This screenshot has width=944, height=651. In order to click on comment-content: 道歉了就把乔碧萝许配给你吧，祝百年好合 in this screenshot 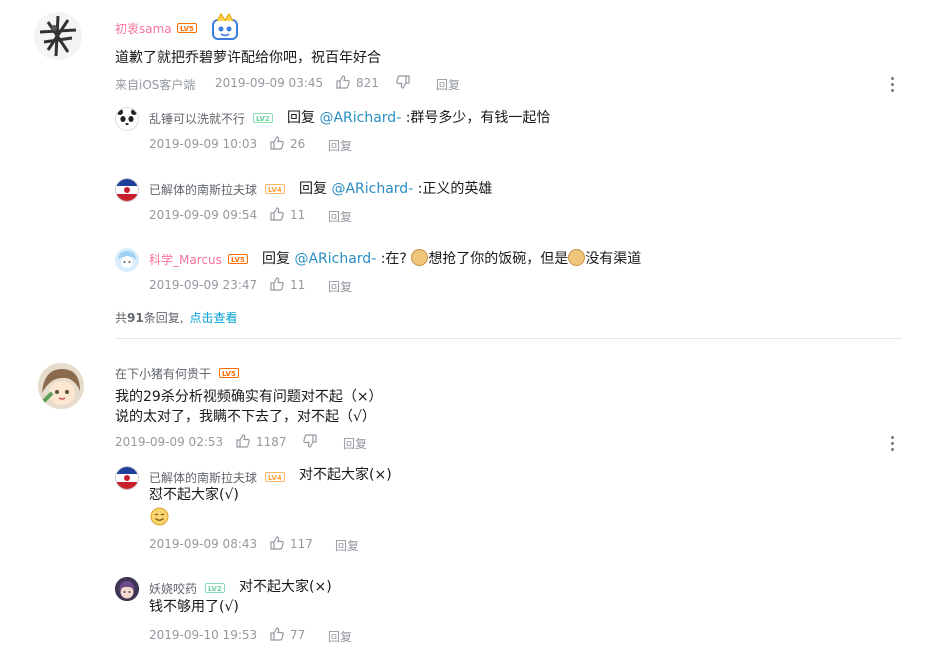, I will do `click(248, 58)`.